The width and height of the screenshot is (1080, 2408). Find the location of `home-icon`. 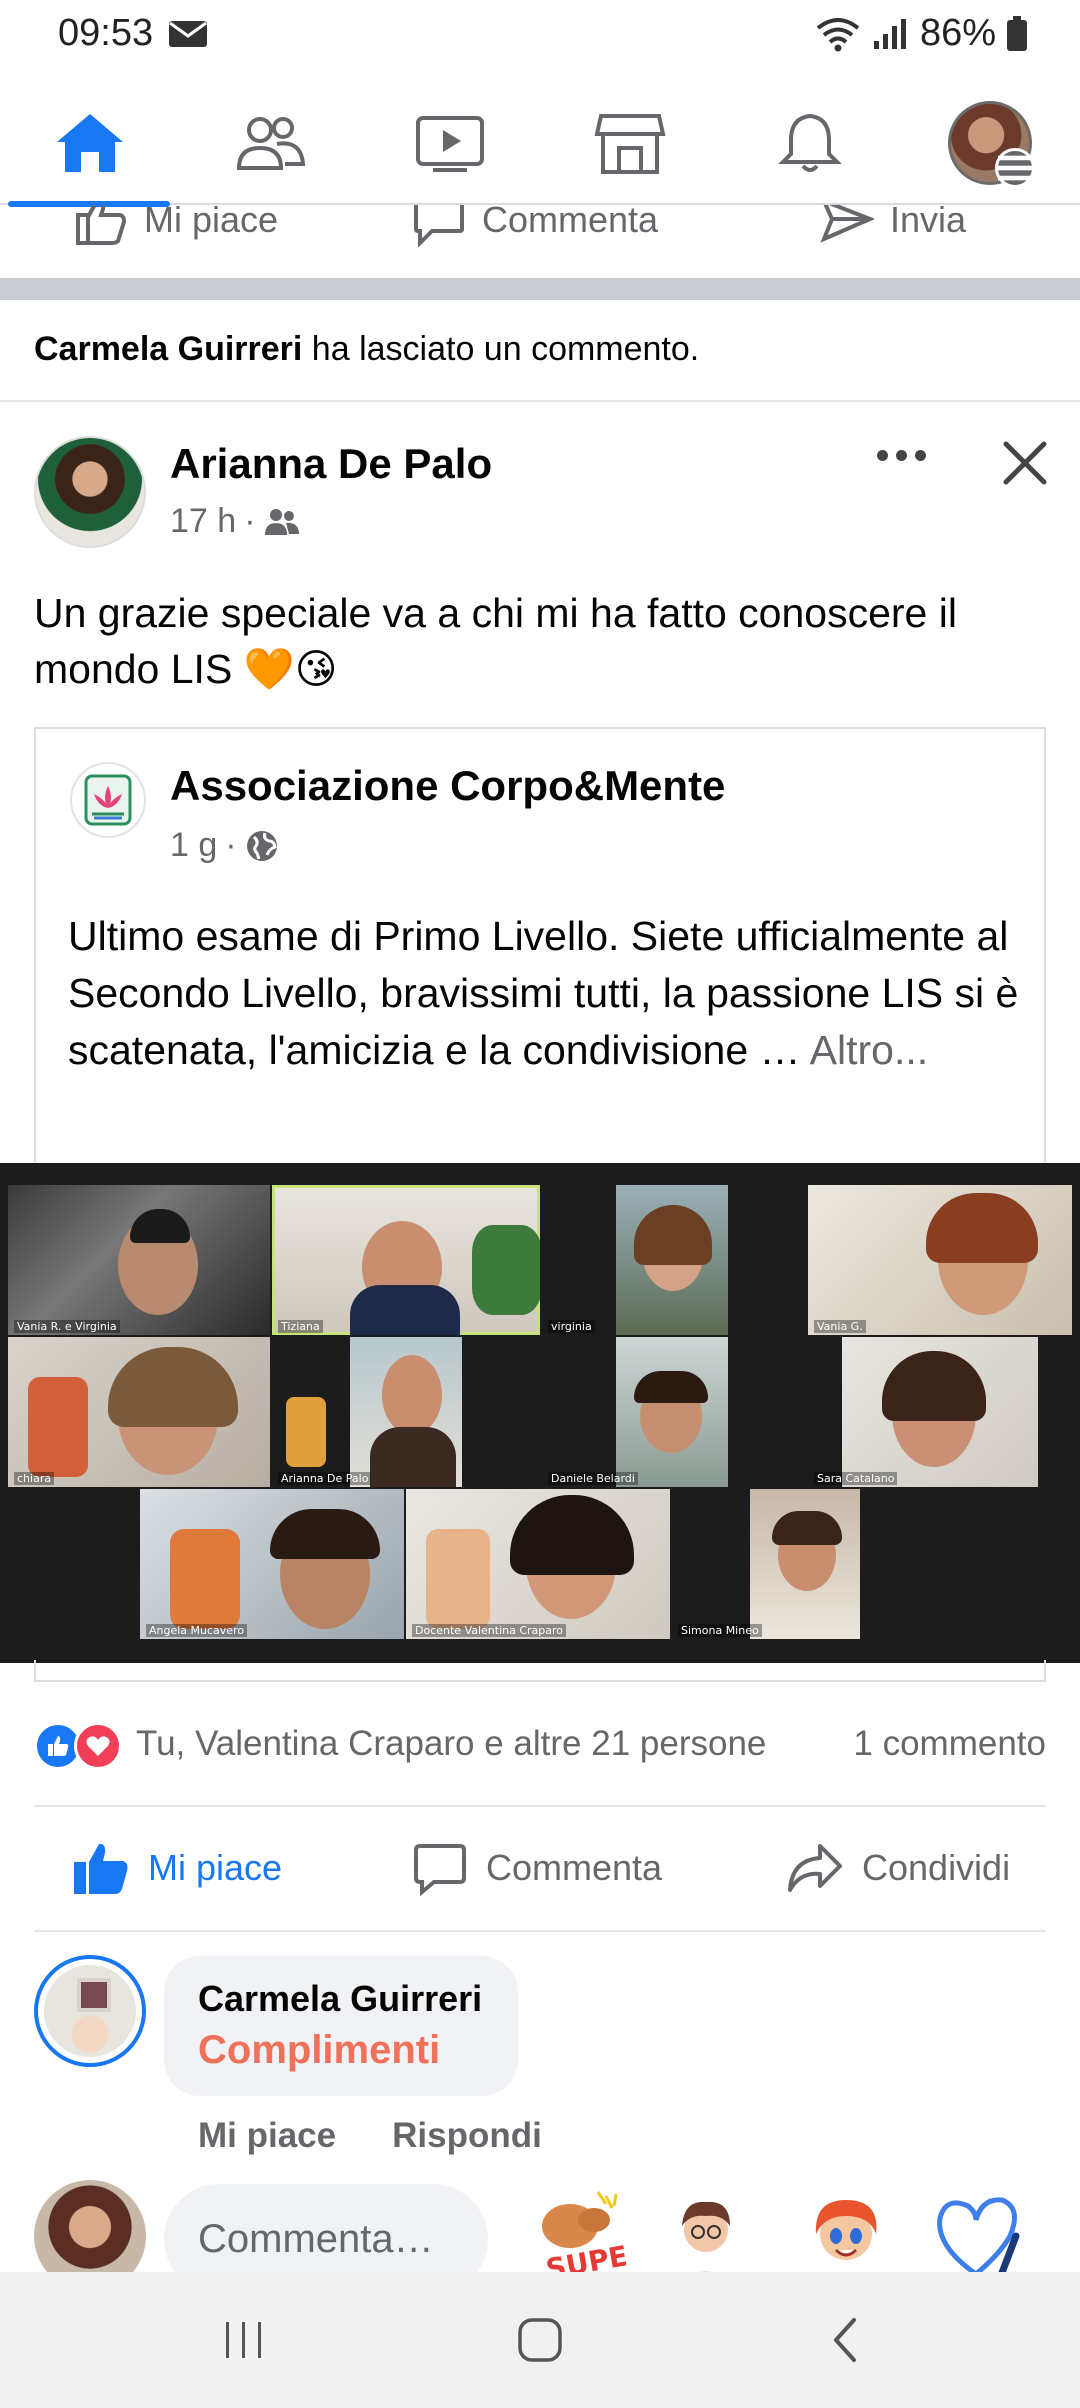

home-icon is located at coordinates (90, 142).